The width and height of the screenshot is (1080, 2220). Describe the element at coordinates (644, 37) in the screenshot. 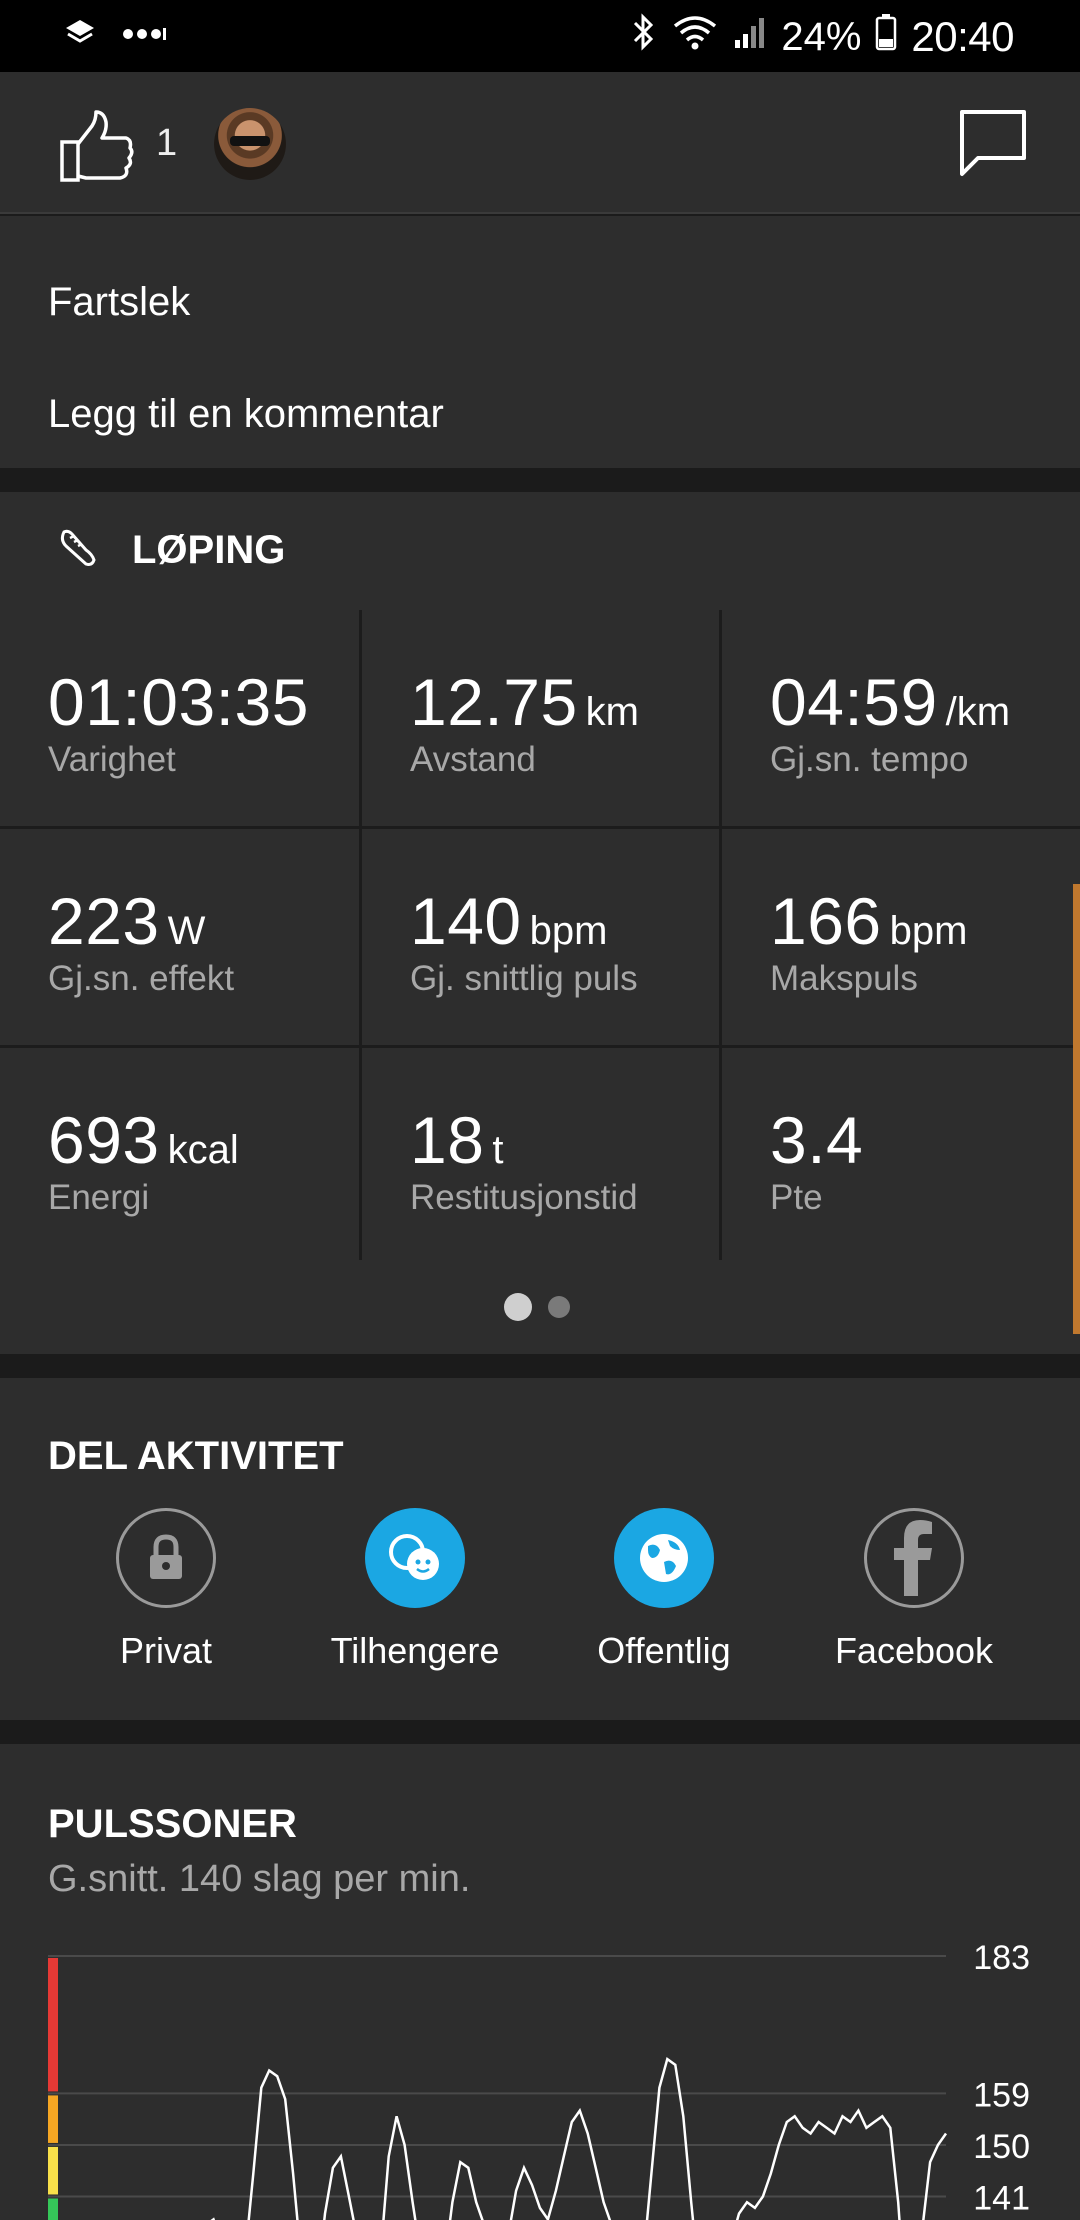

I see `bluetooth-icon` at that location.